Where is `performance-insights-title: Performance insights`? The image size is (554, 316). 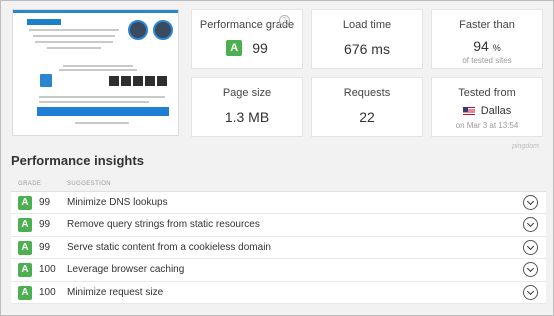
performance-insights-title: Performance insights is located at coordinates (77, 160).